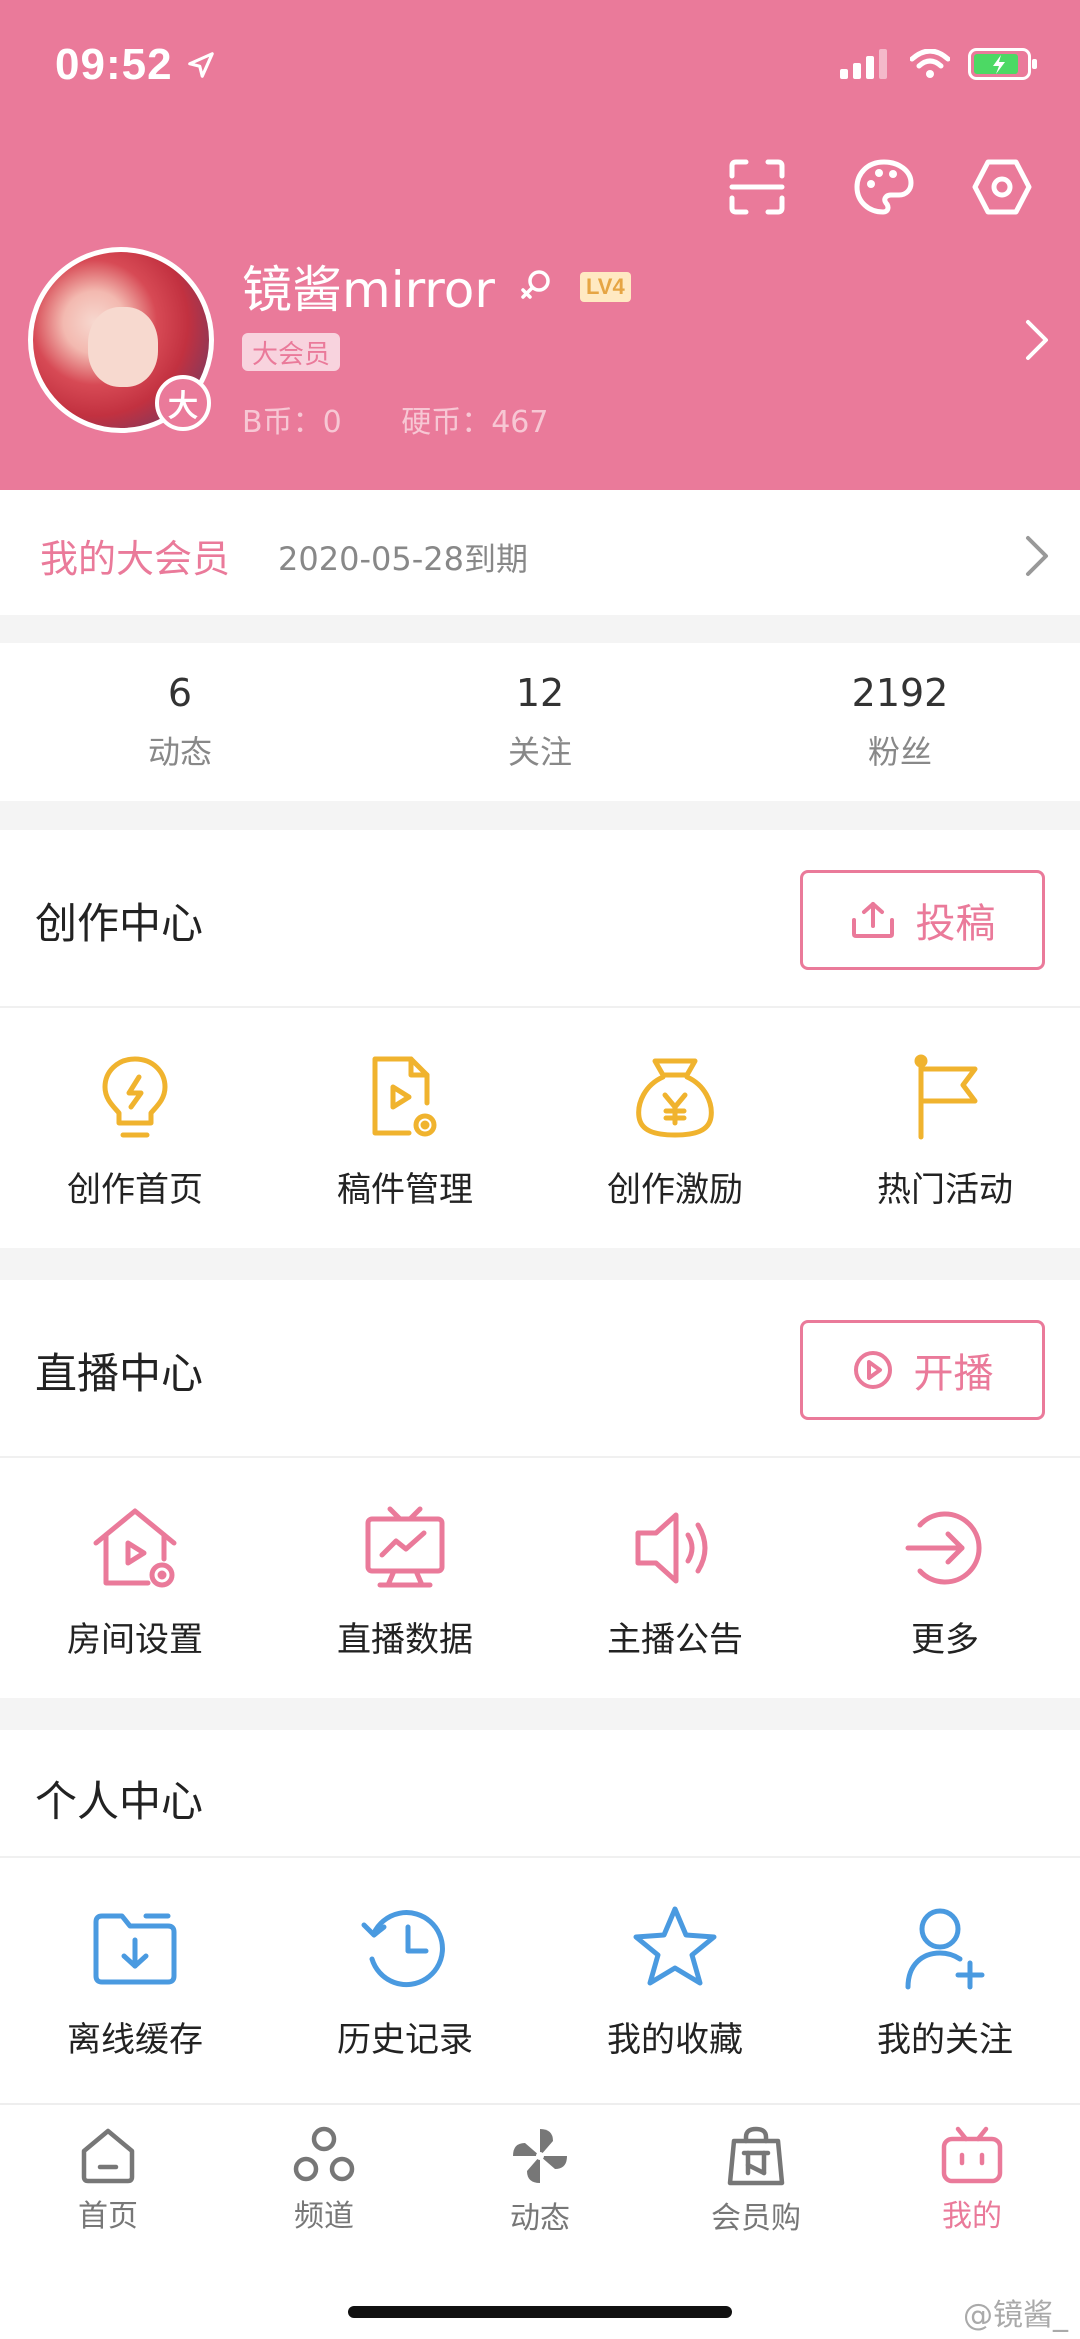 The width and height of the screenshot is (1080, 2339). I want to click on stat-following: 12 关注, so click(540, 722).